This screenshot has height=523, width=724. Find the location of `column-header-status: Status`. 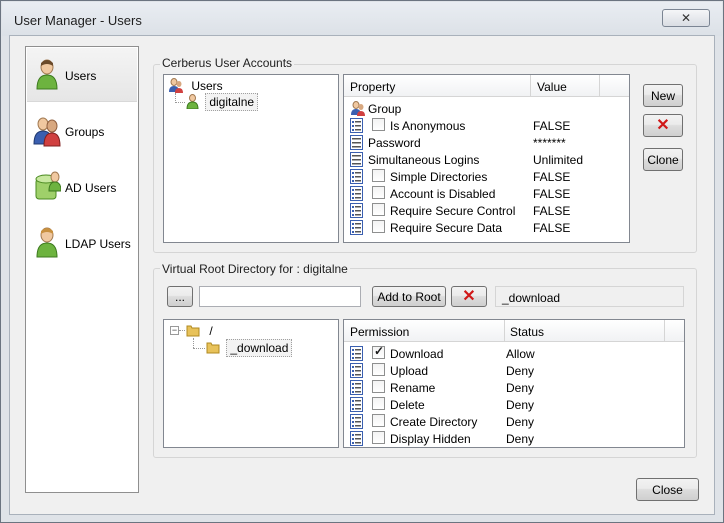

column-header-status: Status is located at coordinates (527, 332).